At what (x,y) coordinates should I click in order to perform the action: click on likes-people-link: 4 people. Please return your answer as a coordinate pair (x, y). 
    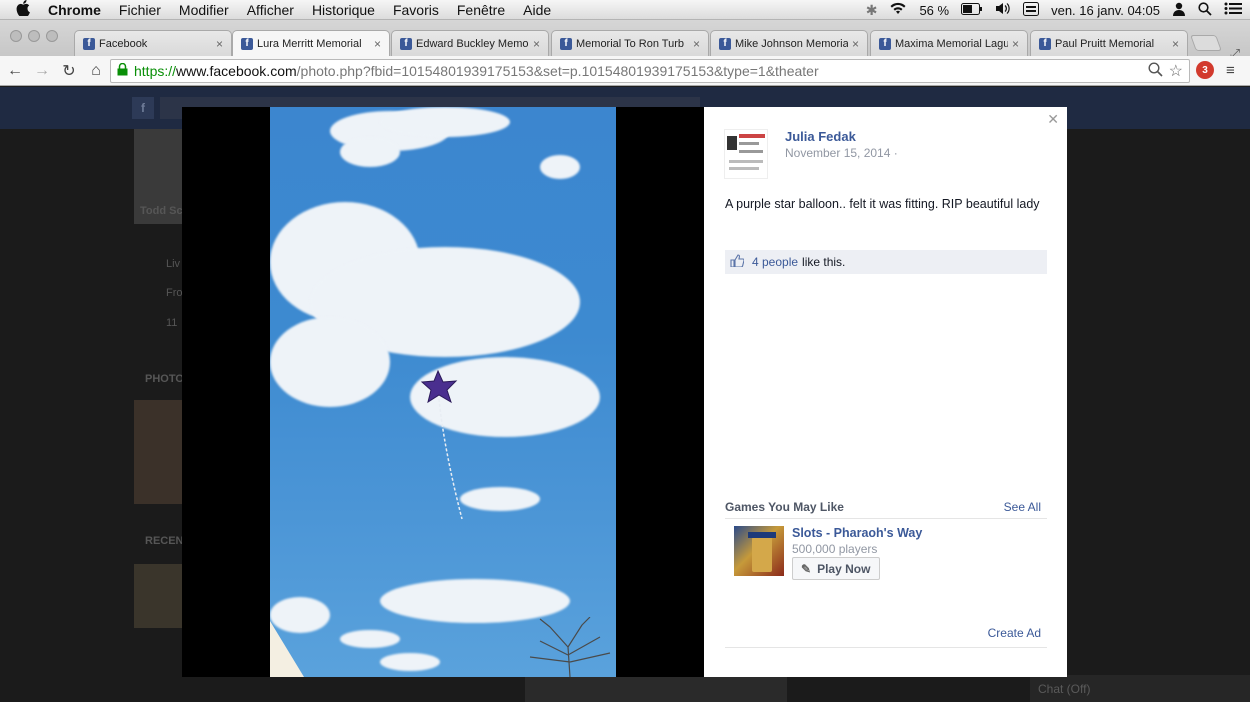
    Looking at the image, I should click on (775, 262).